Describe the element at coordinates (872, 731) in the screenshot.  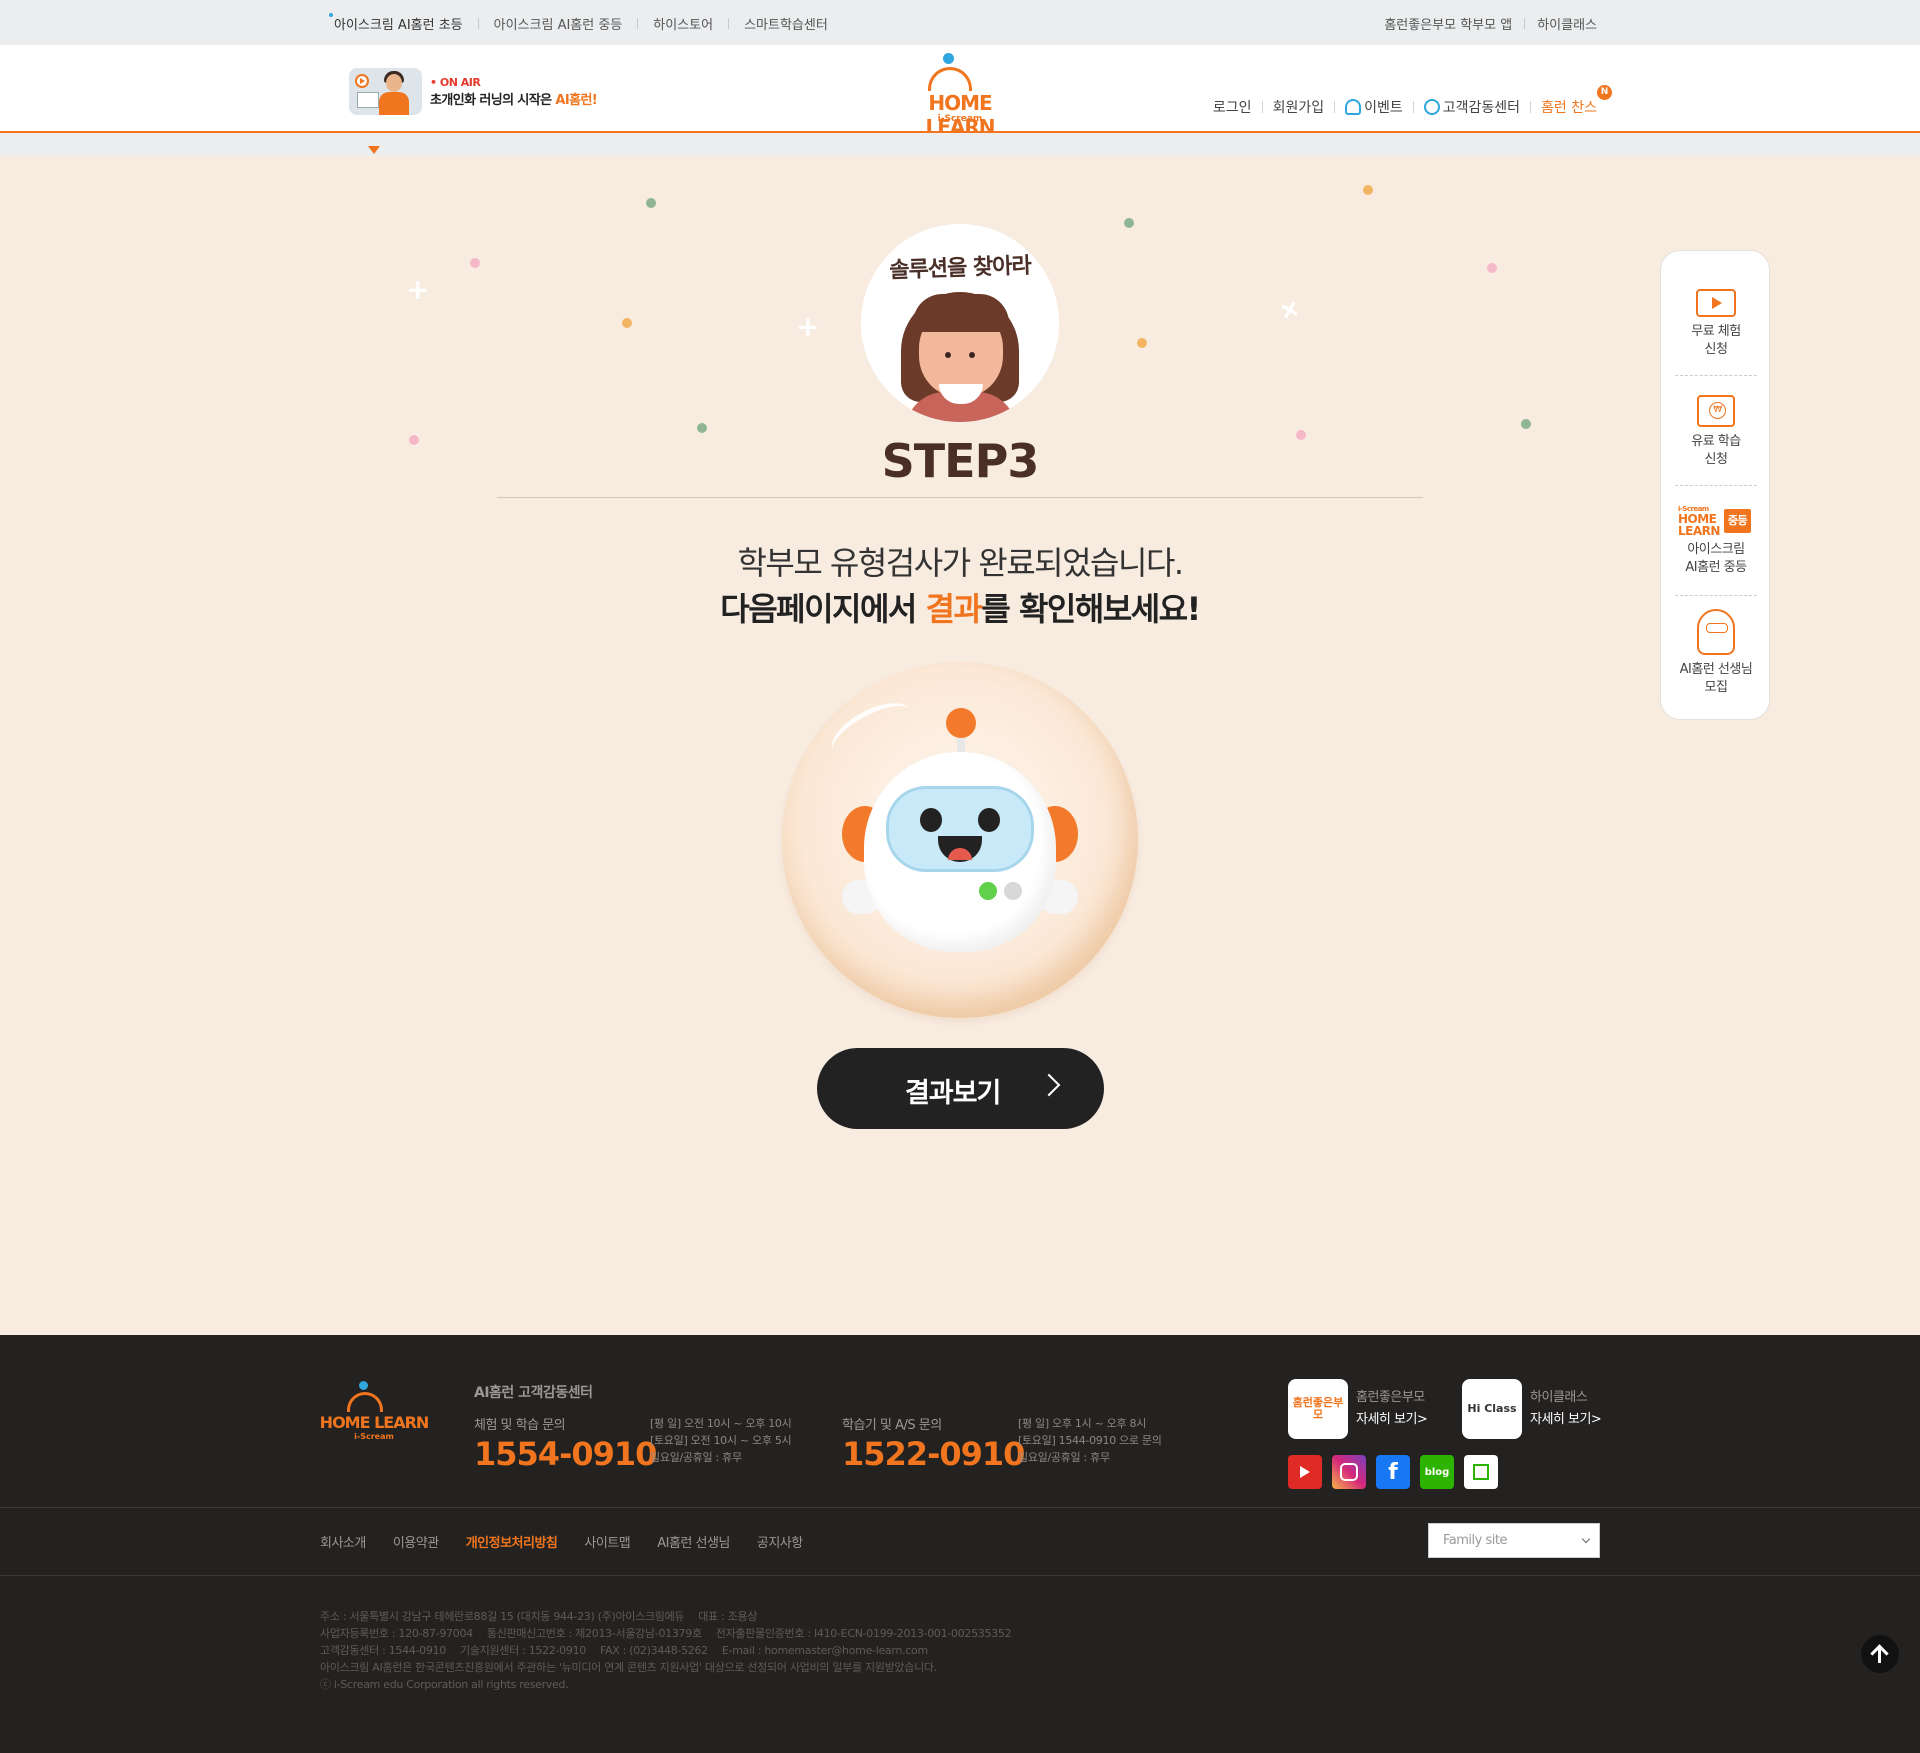
I see `bubble-shine` at that location.